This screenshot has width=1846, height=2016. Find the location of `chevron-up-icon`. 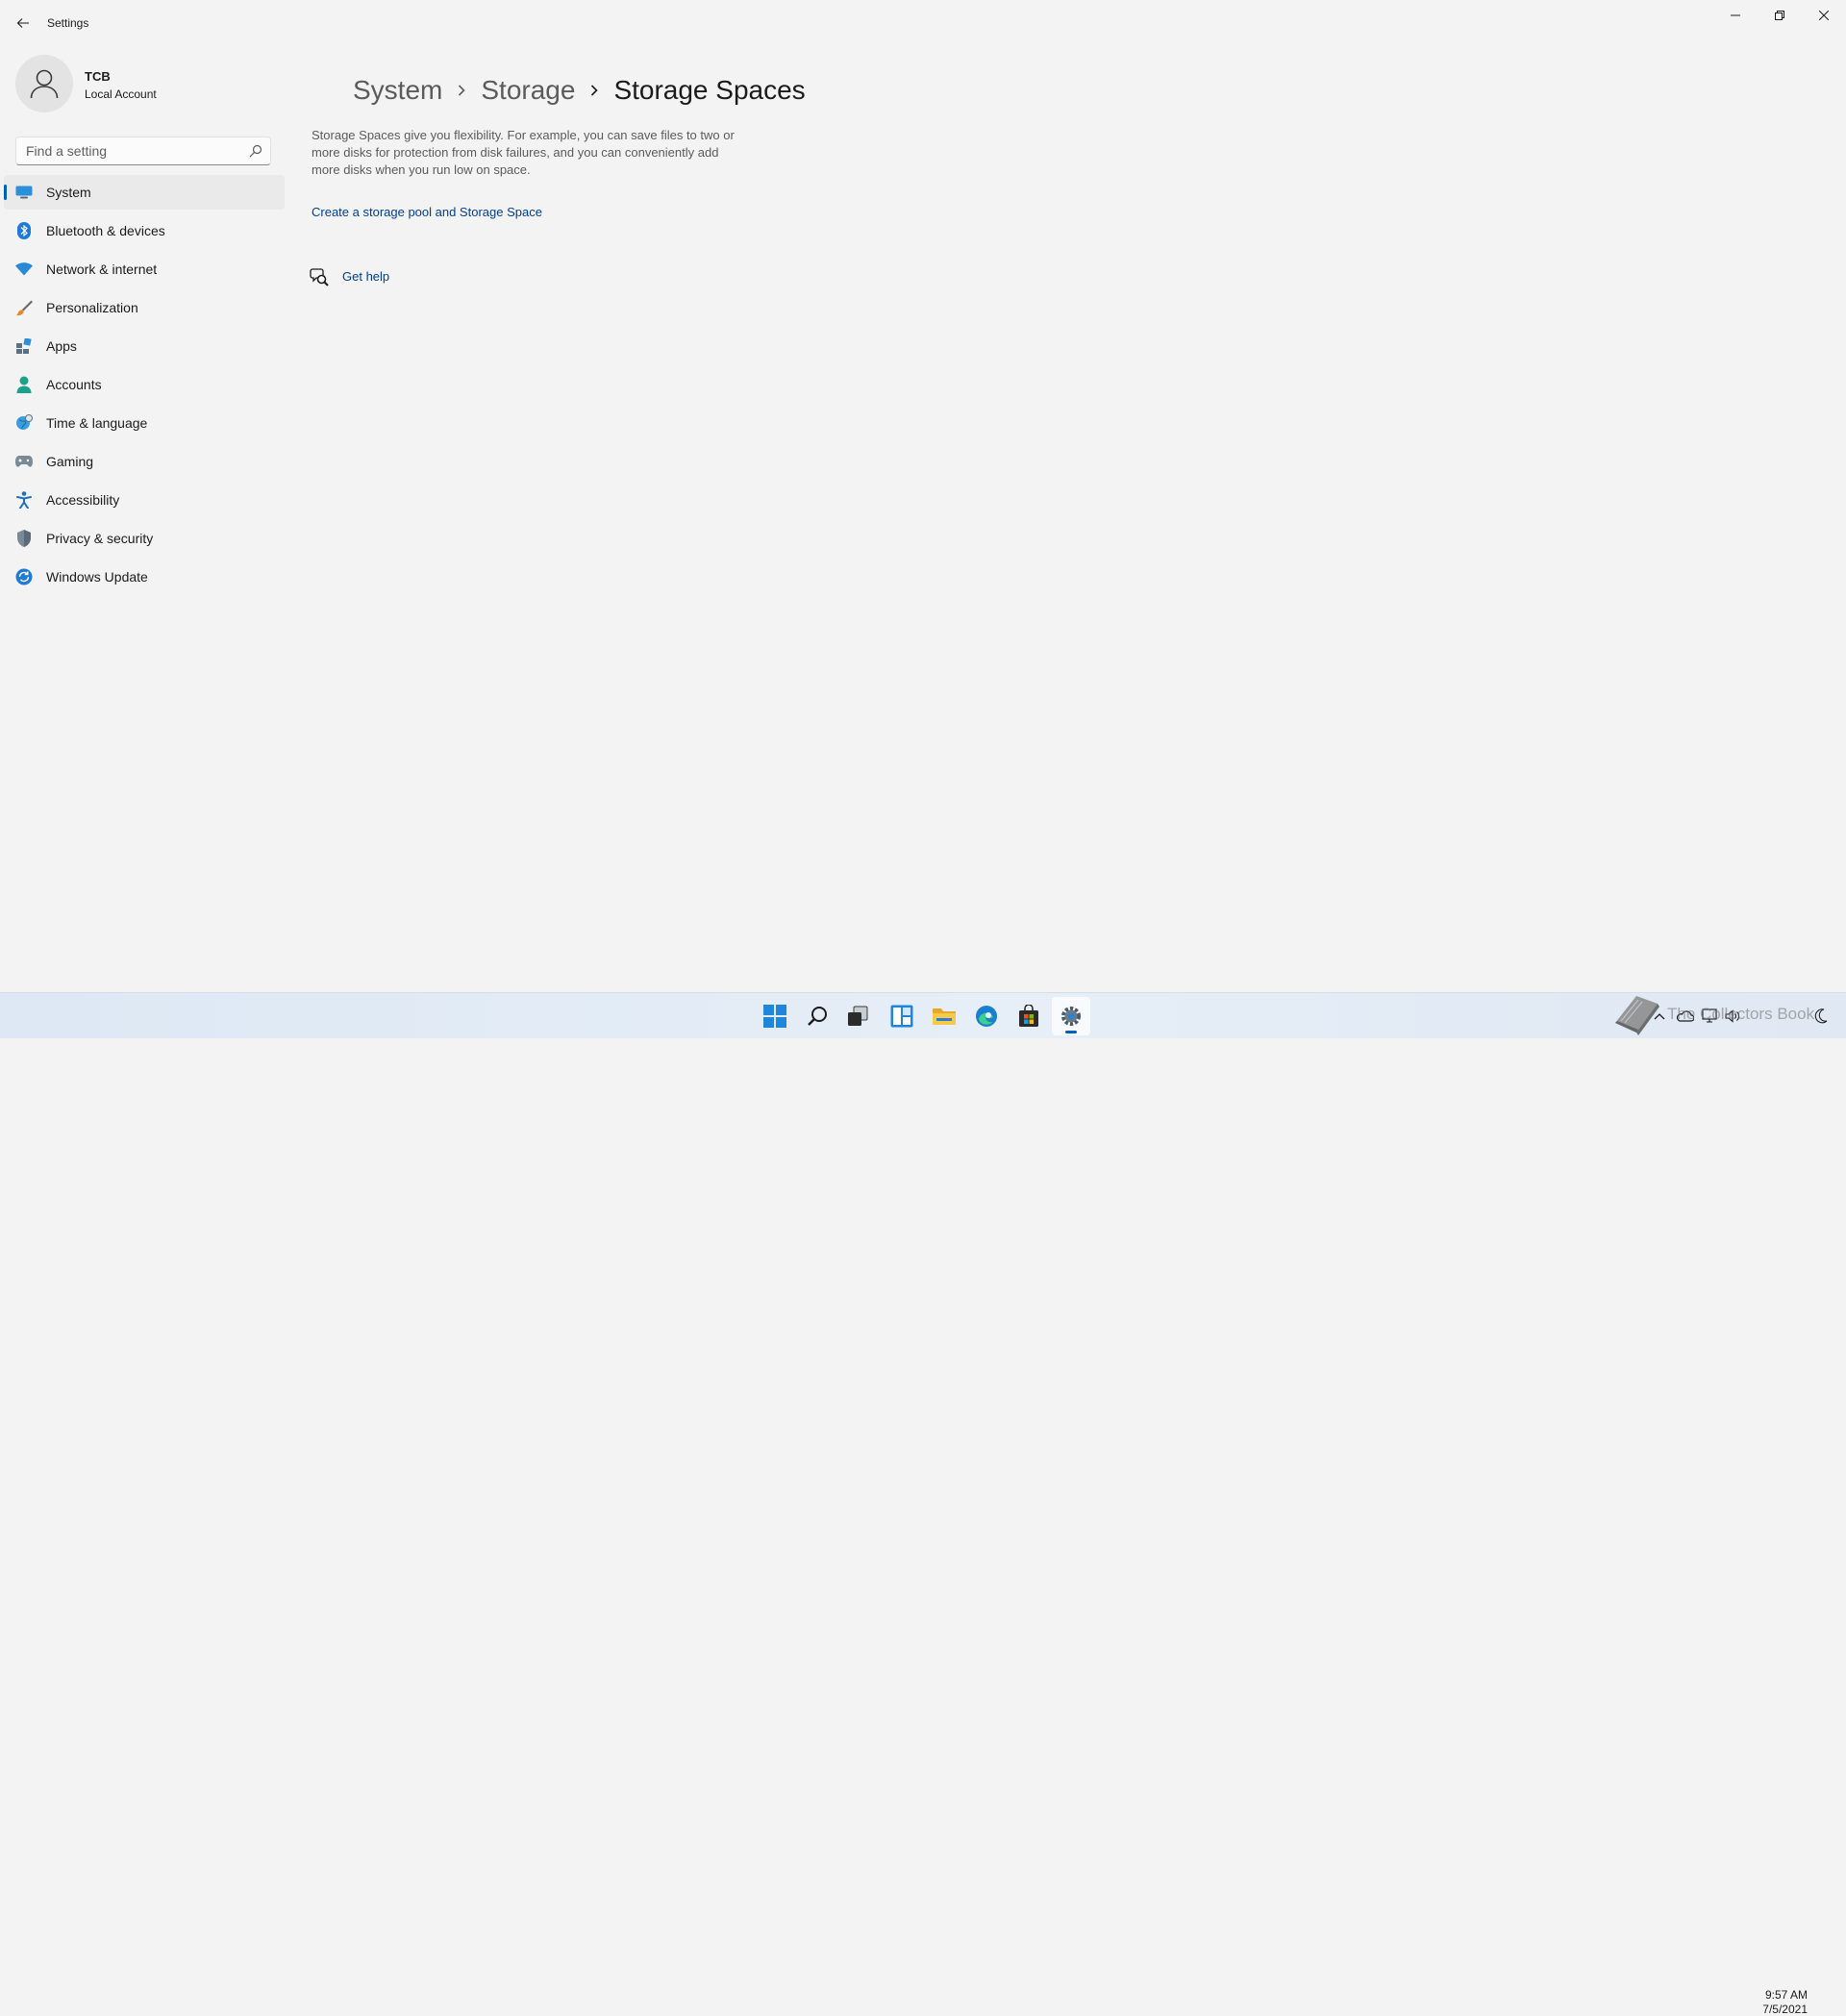

chevron-up-icon is located at coordinates (1659, 1016).